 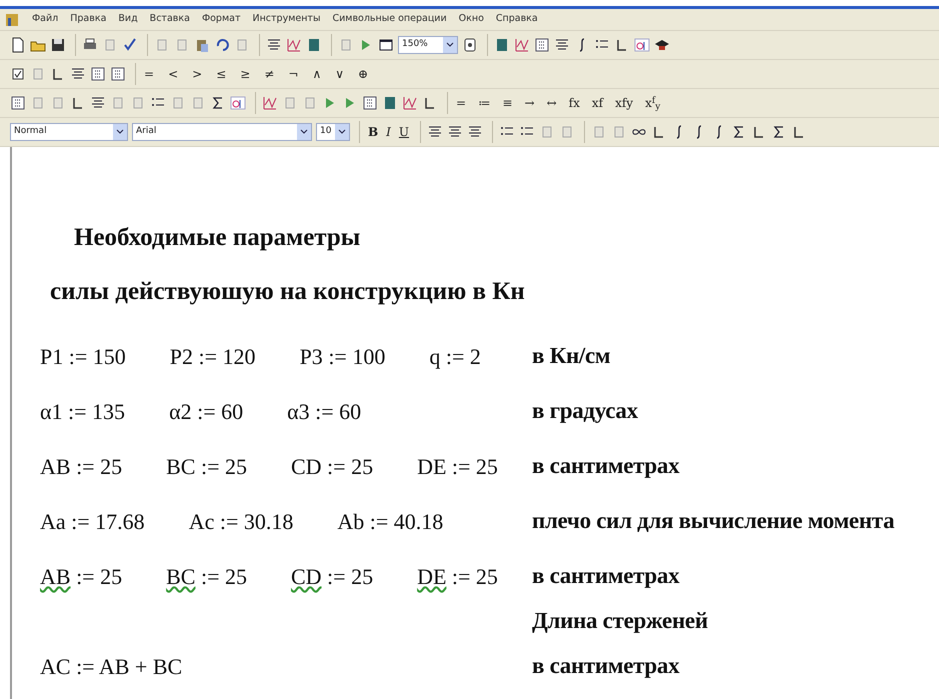 I want to click on spellcheck-icon, so click(x=130, y=45).